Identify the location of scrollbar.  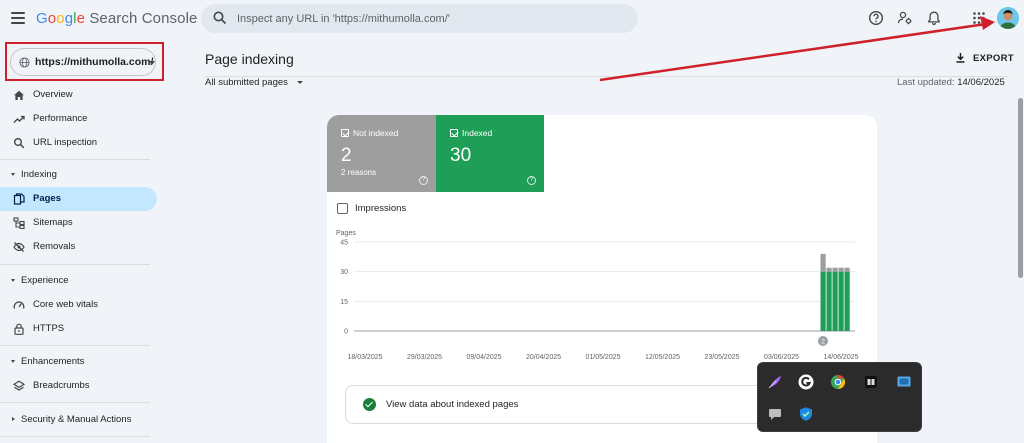
(1020, 241).